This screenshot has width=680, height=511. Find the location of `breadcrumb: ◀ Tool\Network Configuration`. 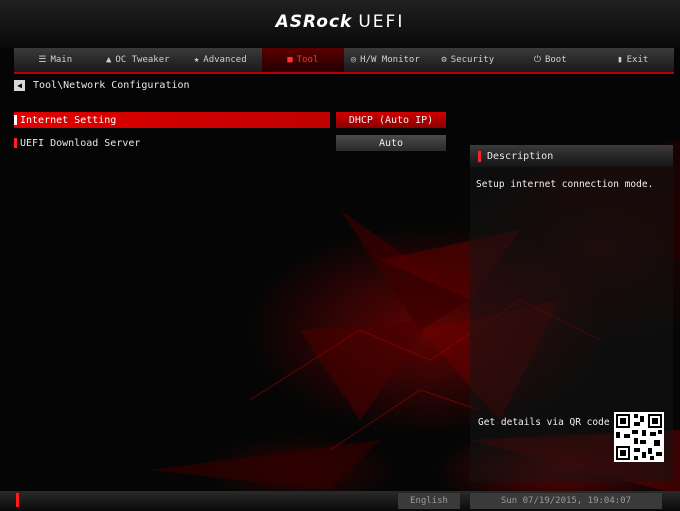

breadcrumb: ◀ Tool\Network Configuration is located at coordinates (102, 85).